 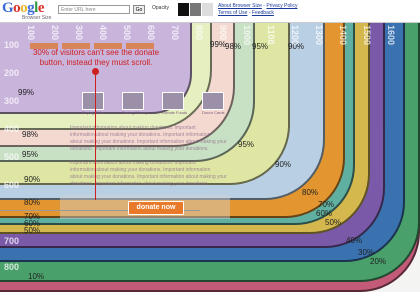 What do you see at coordinates (95, 135) in the screenshot?
I see `callout-line` at bounding box center [95, 135].